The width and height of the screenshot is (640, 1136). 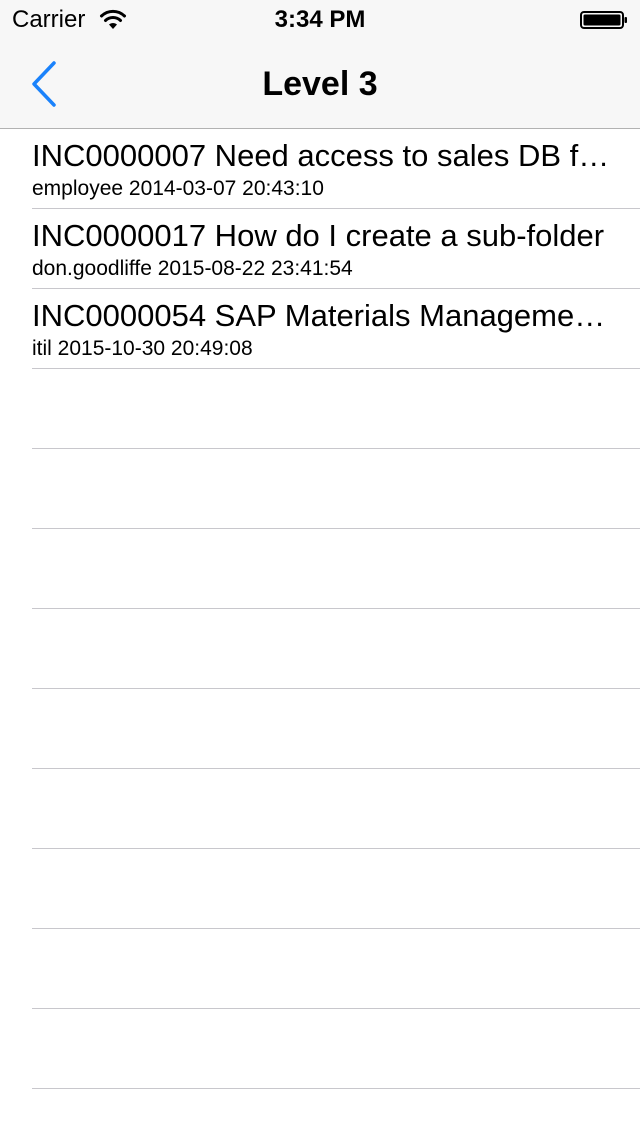 I want to click on status-bar: Carrier 3:34 PM, so click(x=320, y=20).